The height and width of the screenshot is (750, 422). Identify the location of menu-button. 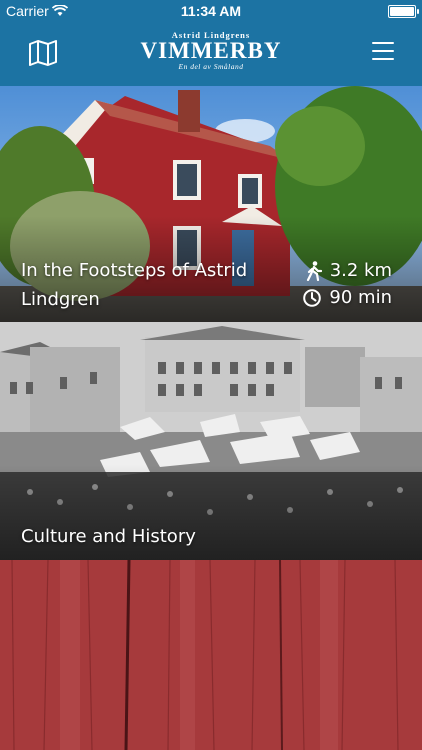
(383, 52).